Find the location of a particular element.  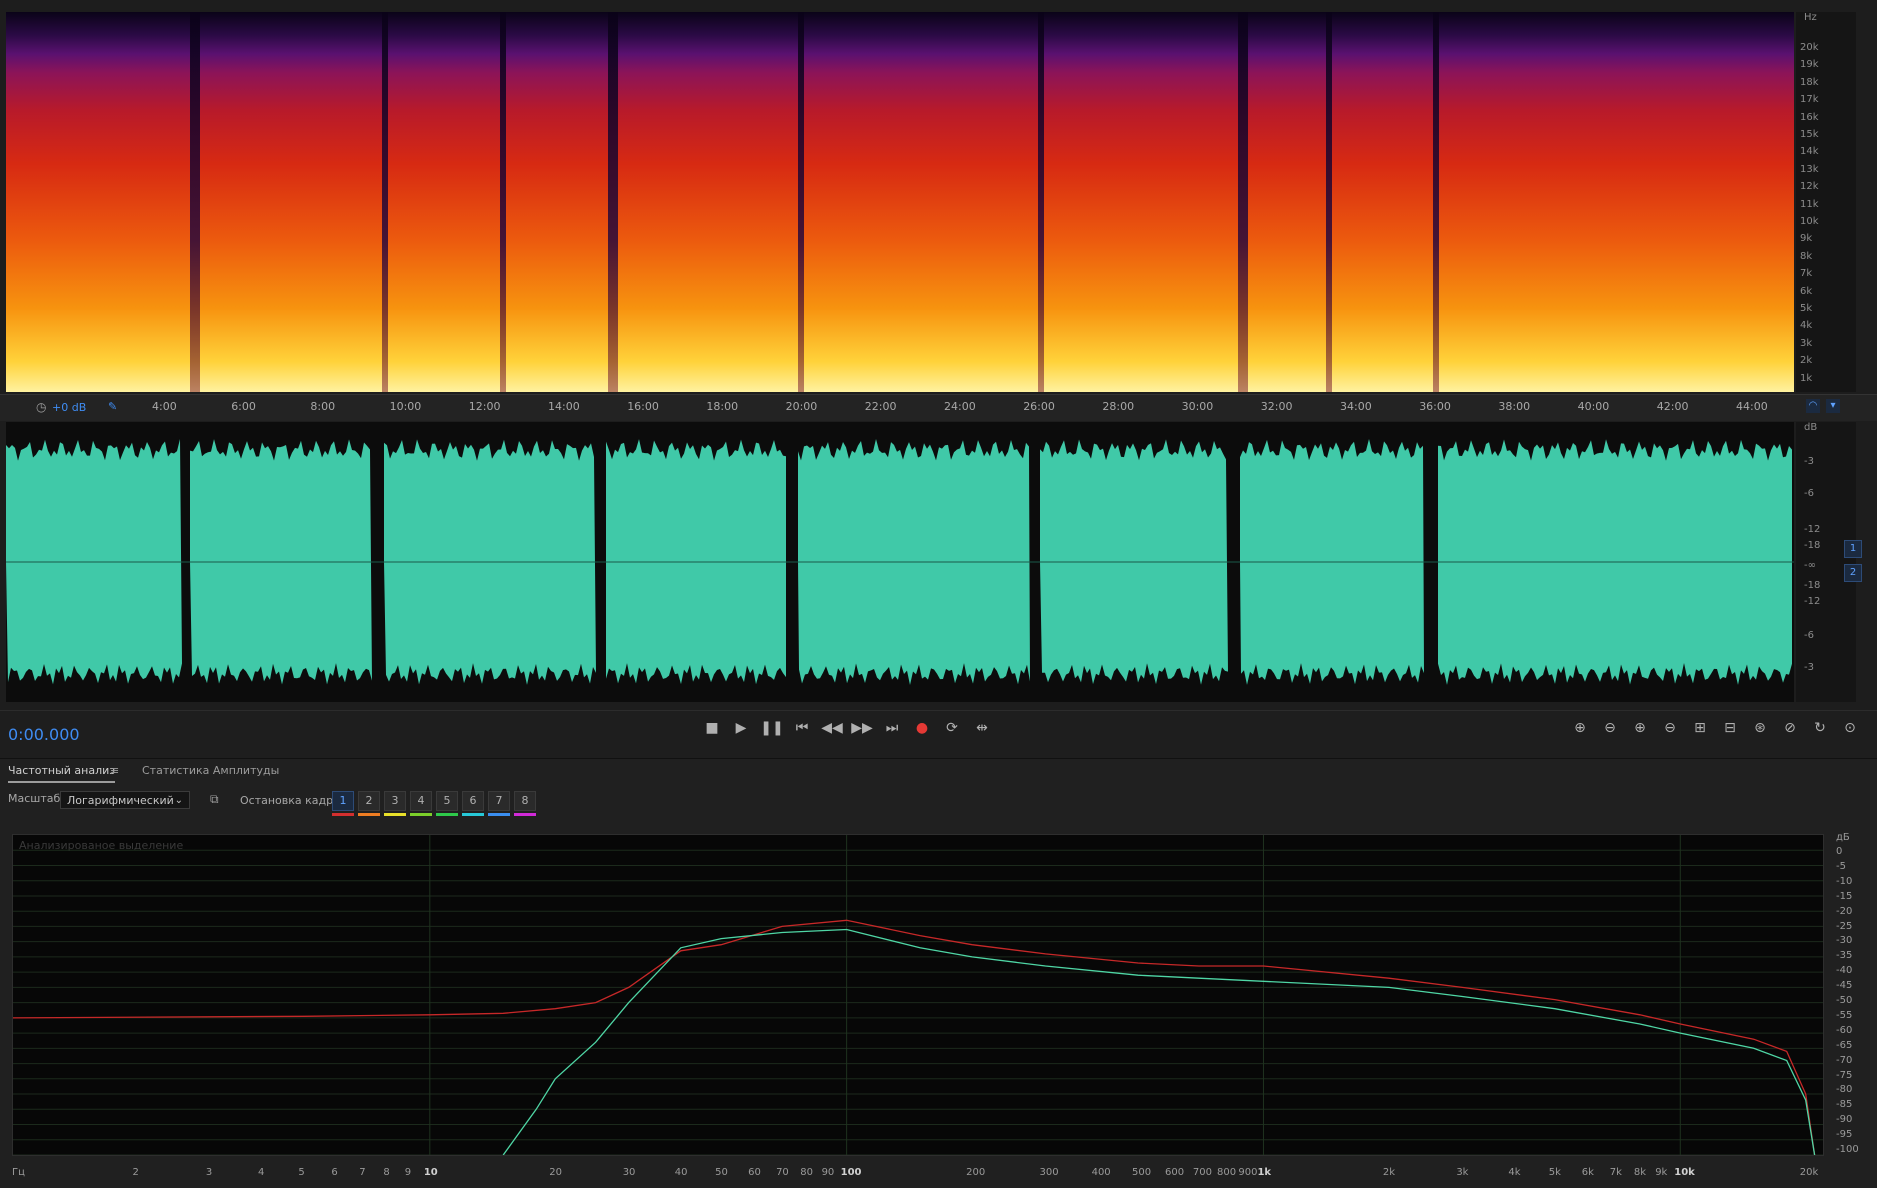

zoom-out-time-icon: ⊖ is located at coordinates (1670, 728).